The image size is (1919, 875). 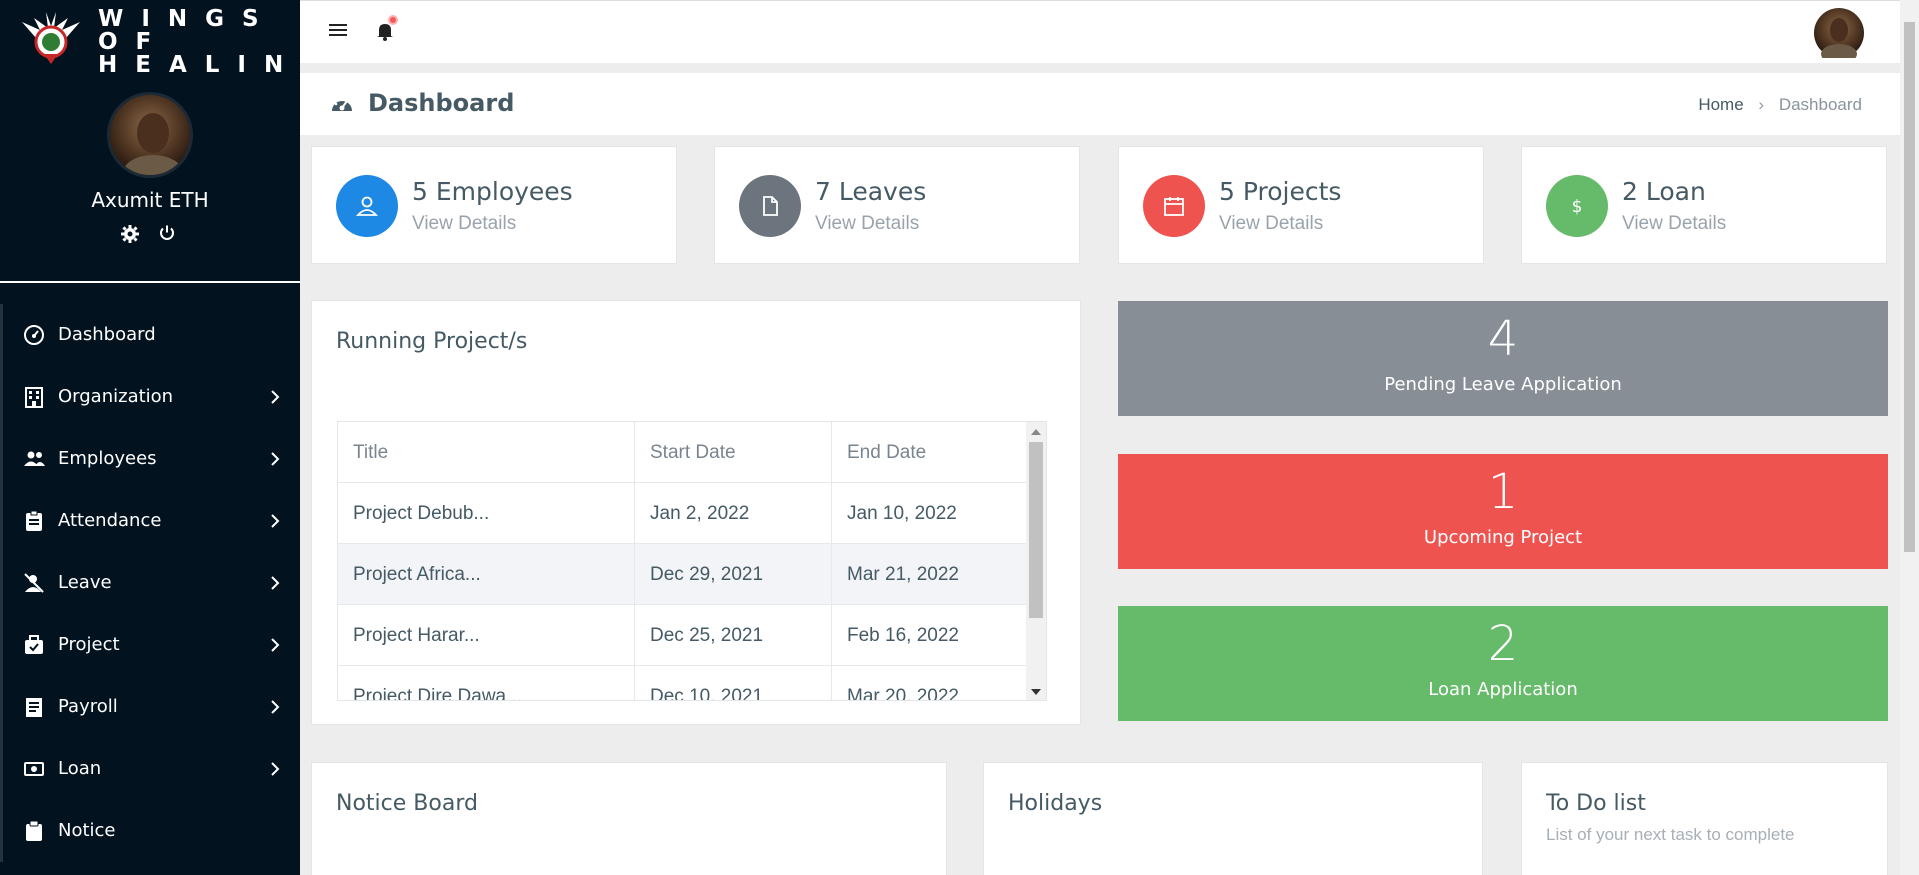 What do you see at coordinates (342, 104) in the screenshot?
I see `dashboard-gauge-icon` at bounding box center [342, 104].